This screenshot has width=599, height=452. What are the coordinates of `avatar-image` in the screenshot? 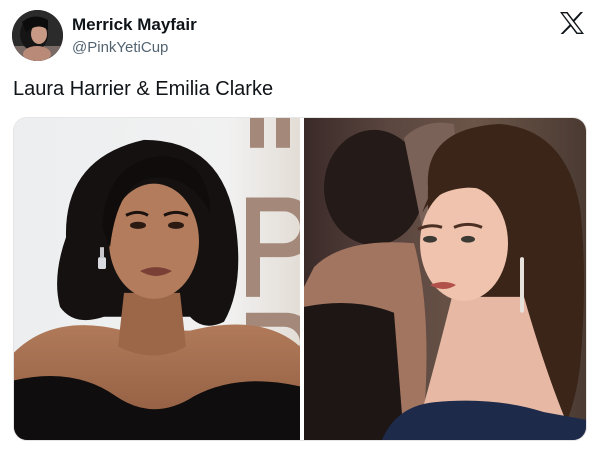 It's located at (37, 35).